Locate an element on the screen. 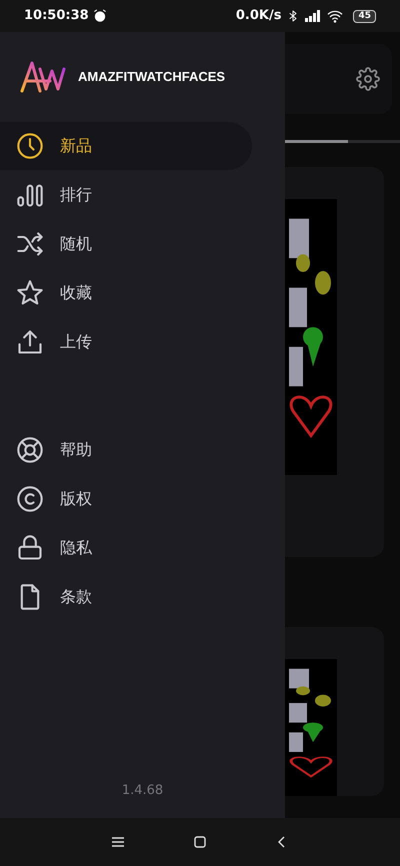  clock-icon is located at coordinates (30, 146).